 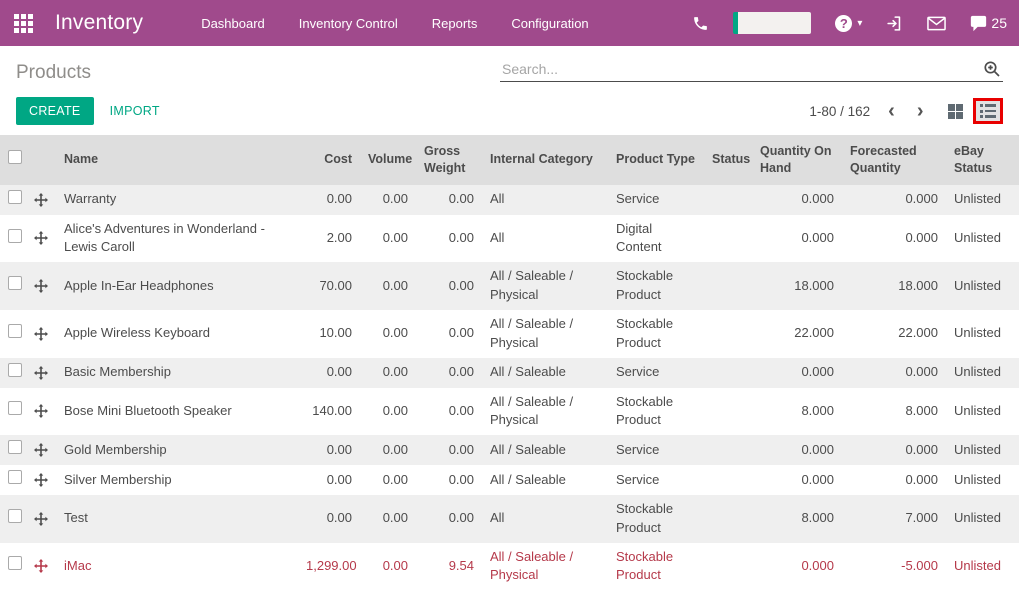 I want to click on header-name: Name, so click(x=177, y=160).